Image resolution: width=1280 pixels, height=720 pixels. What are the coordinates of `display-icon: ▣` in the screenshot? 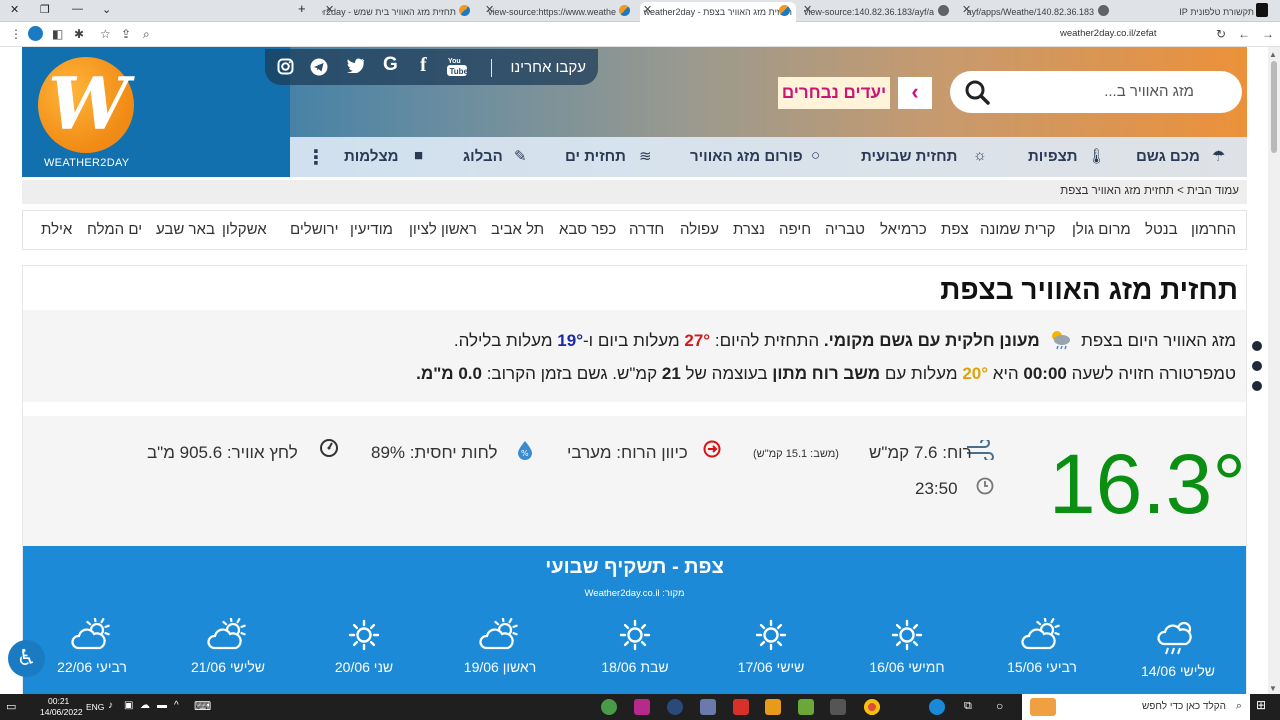 It's located at (128, 705).